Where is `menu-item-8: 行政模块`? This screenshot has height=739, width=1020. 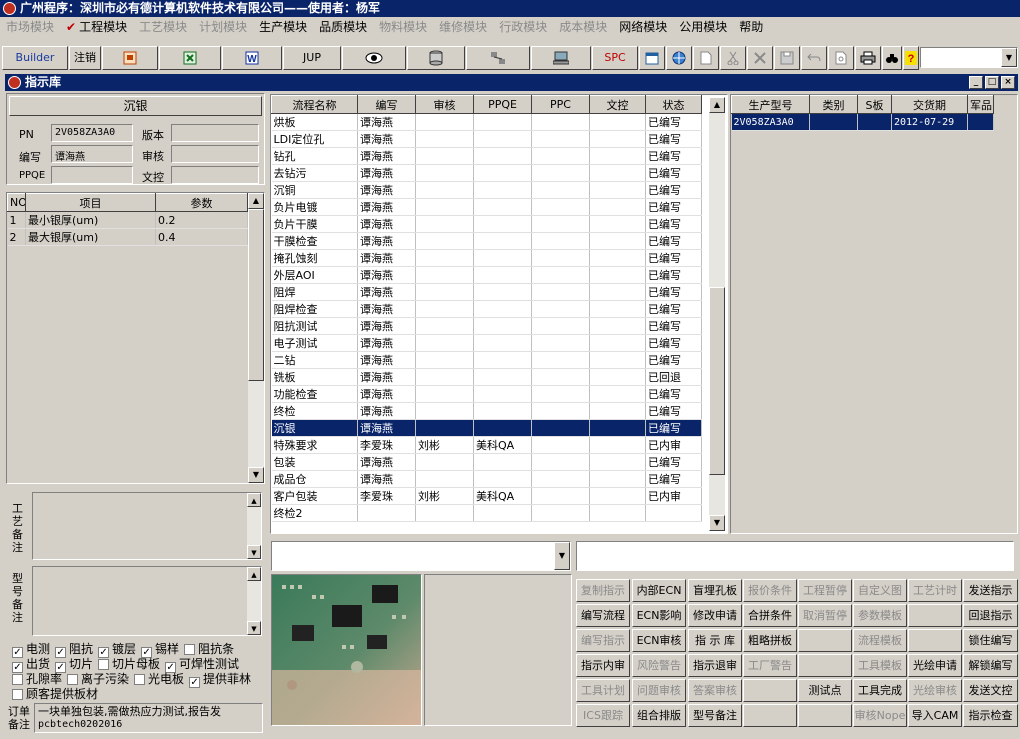 menu-item-8: 行政模块 is located at coordinates (523, 27).